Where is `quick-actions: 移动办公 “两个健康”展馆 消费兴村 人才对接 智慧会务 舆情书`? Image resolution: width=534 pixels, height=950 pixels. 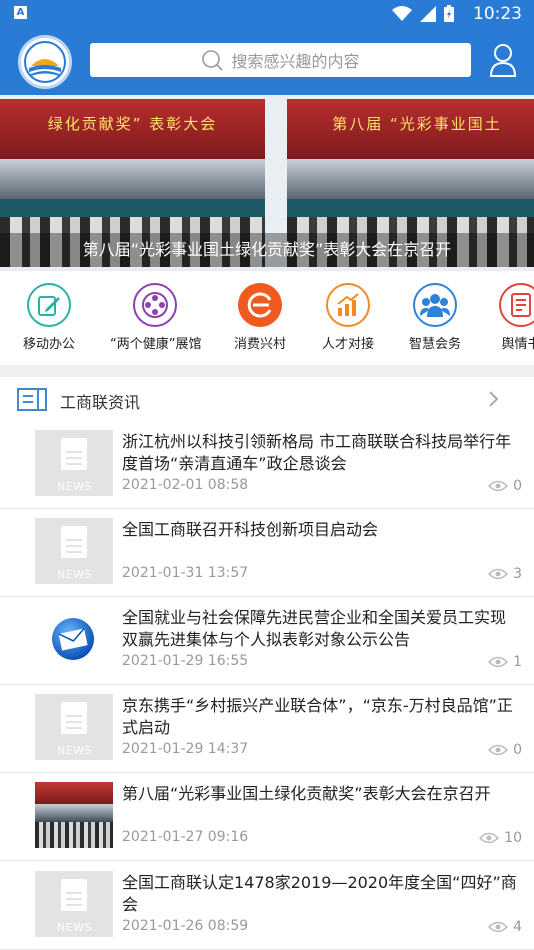 quick-actions: 移动办公 “两个健康”展馆 消费兴村 人才对接 智慧会务 舆情书 is located at coordinates (267, 318).